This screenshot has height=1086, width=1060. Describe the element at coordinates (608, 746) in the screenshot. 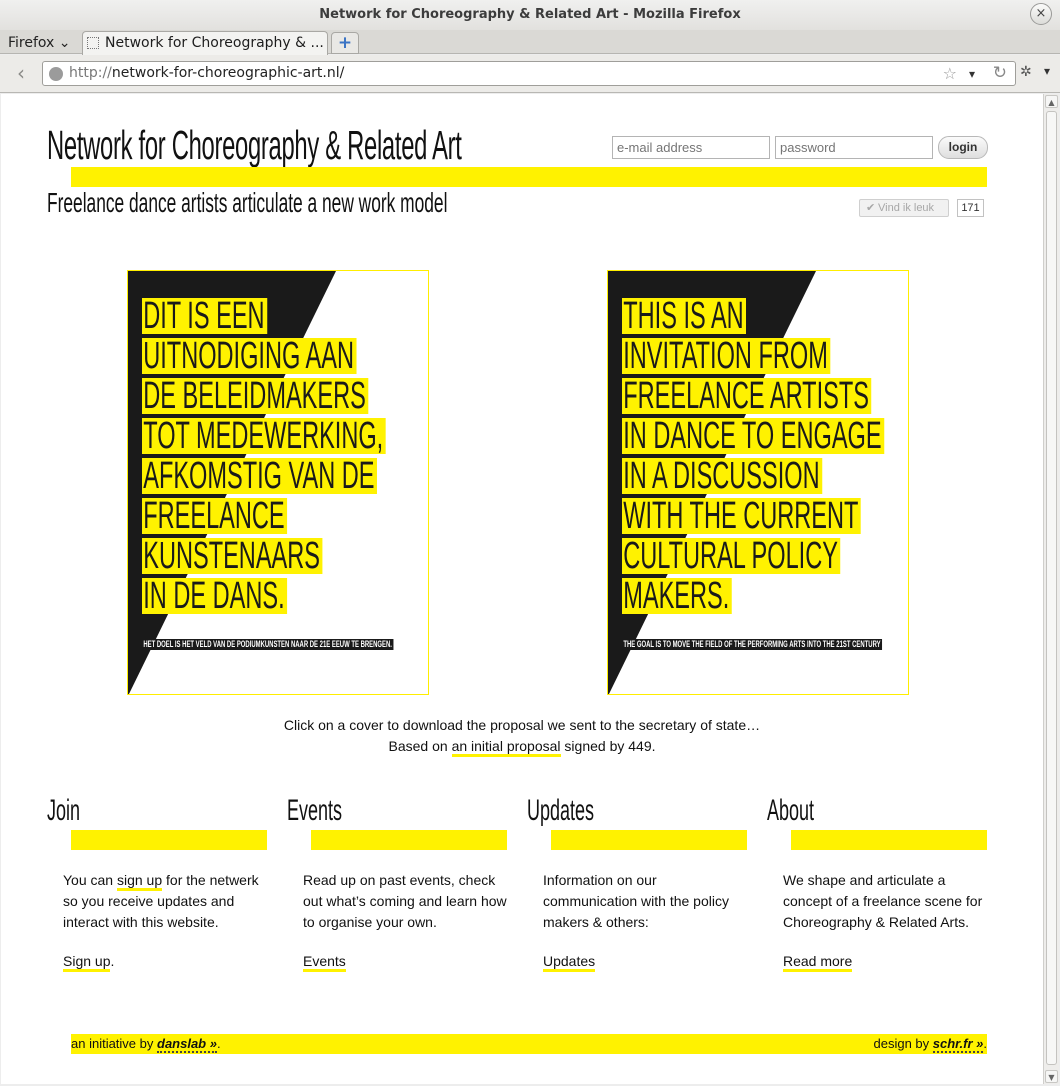

I see `caption-text-after: signed by 449.` at that location.